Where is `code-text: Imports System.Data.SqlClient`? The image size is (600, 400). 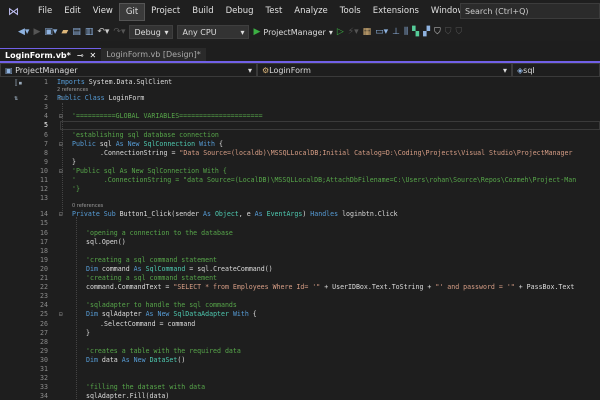
code-text: Imports System.Data.SqlClient is located at coordinates (114, 82).